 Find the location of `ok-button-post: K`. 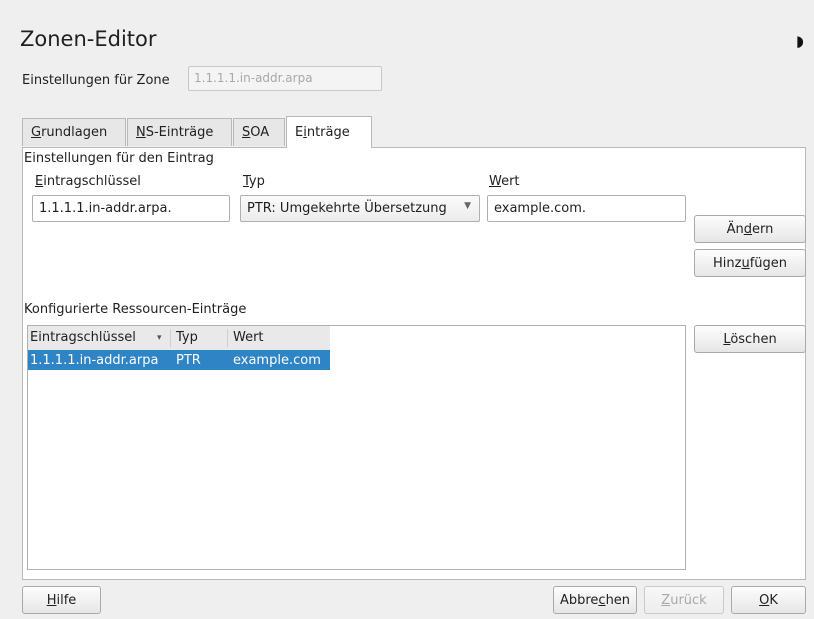

ok-button-post: K is located at coordinates (773, 600).